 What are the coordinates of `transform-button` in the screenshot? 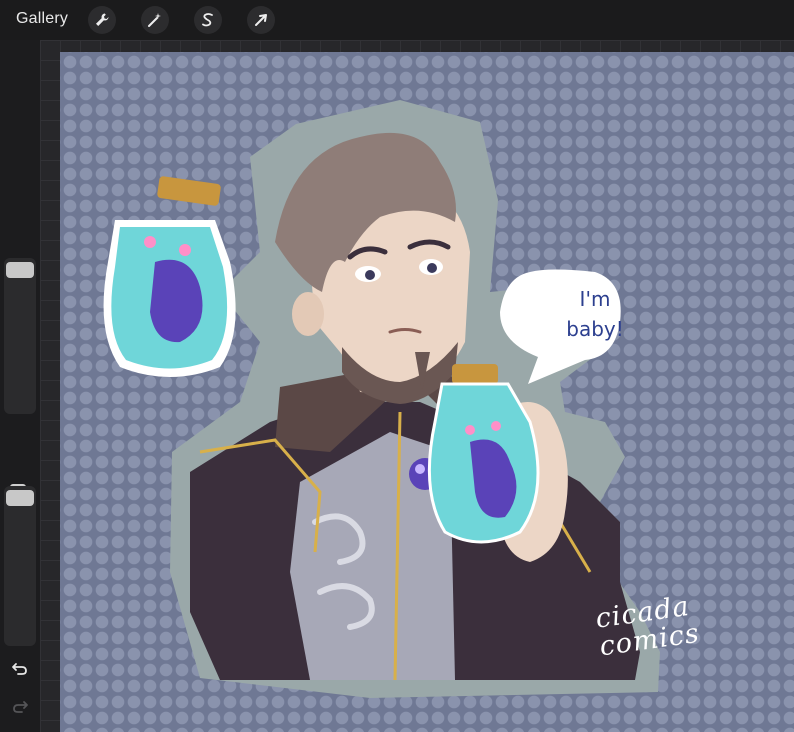 It's located at (261, 20).